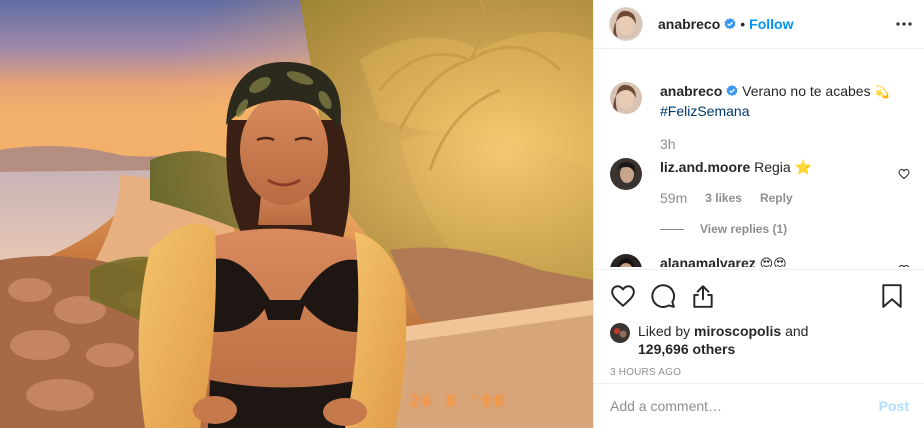 The height and width of the screenshot is (428, 924). I want to click on likes-connector: and, so click(797, 331).